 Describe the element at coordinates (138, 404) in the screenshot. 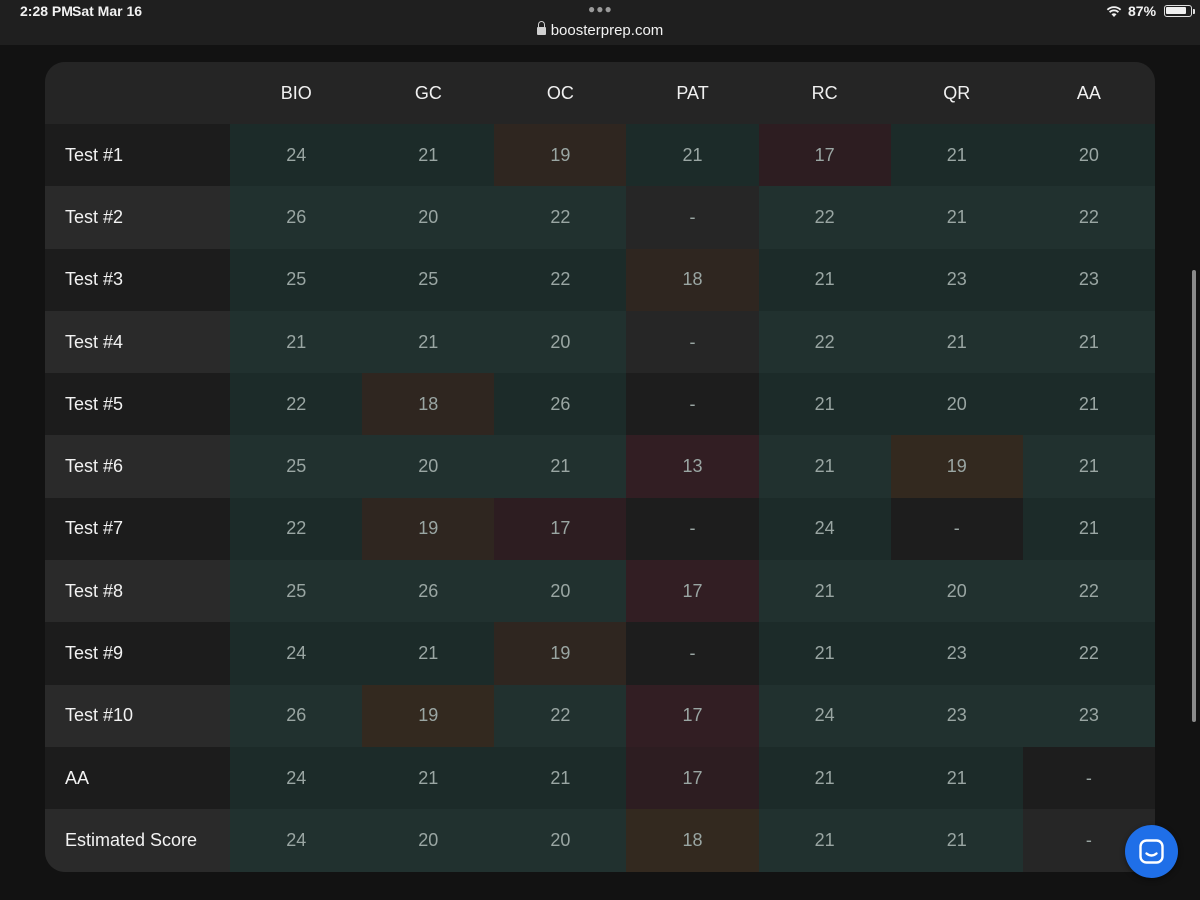

I see `row-label: Test #5` at that location.